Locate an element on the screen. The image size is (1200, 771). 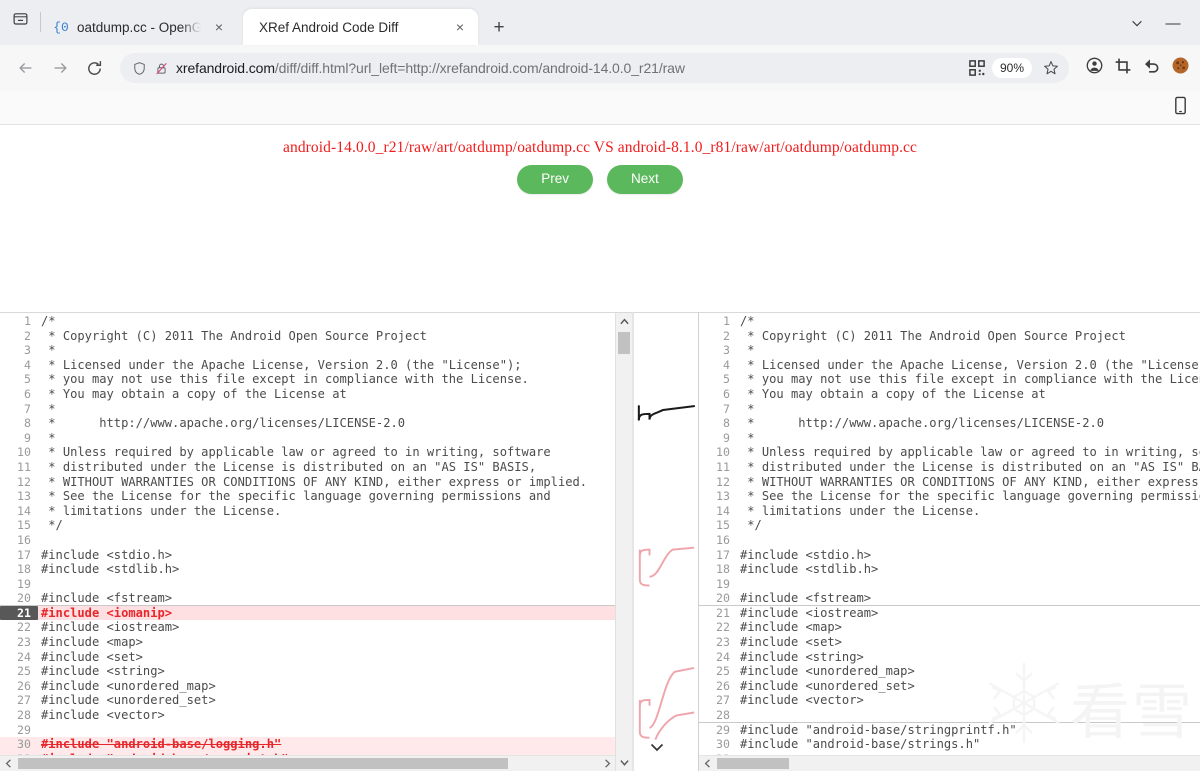
code-line: 19 is located at coordinates (949, 584).